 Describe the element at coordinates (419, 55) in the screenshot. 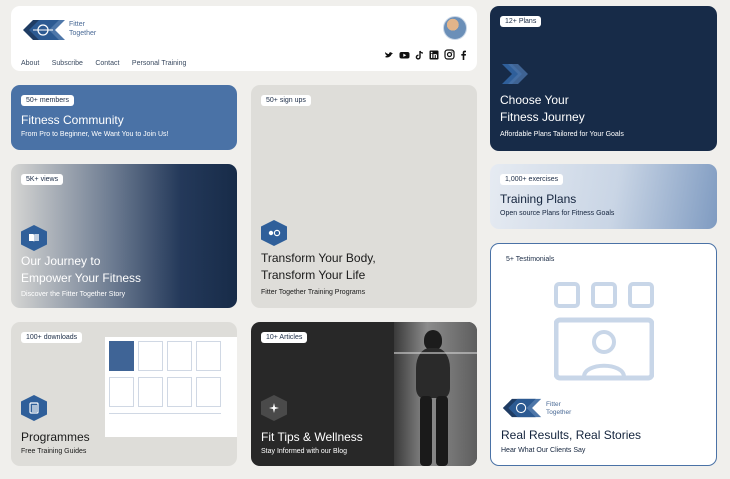

I see `tiktok-icon` at that location.